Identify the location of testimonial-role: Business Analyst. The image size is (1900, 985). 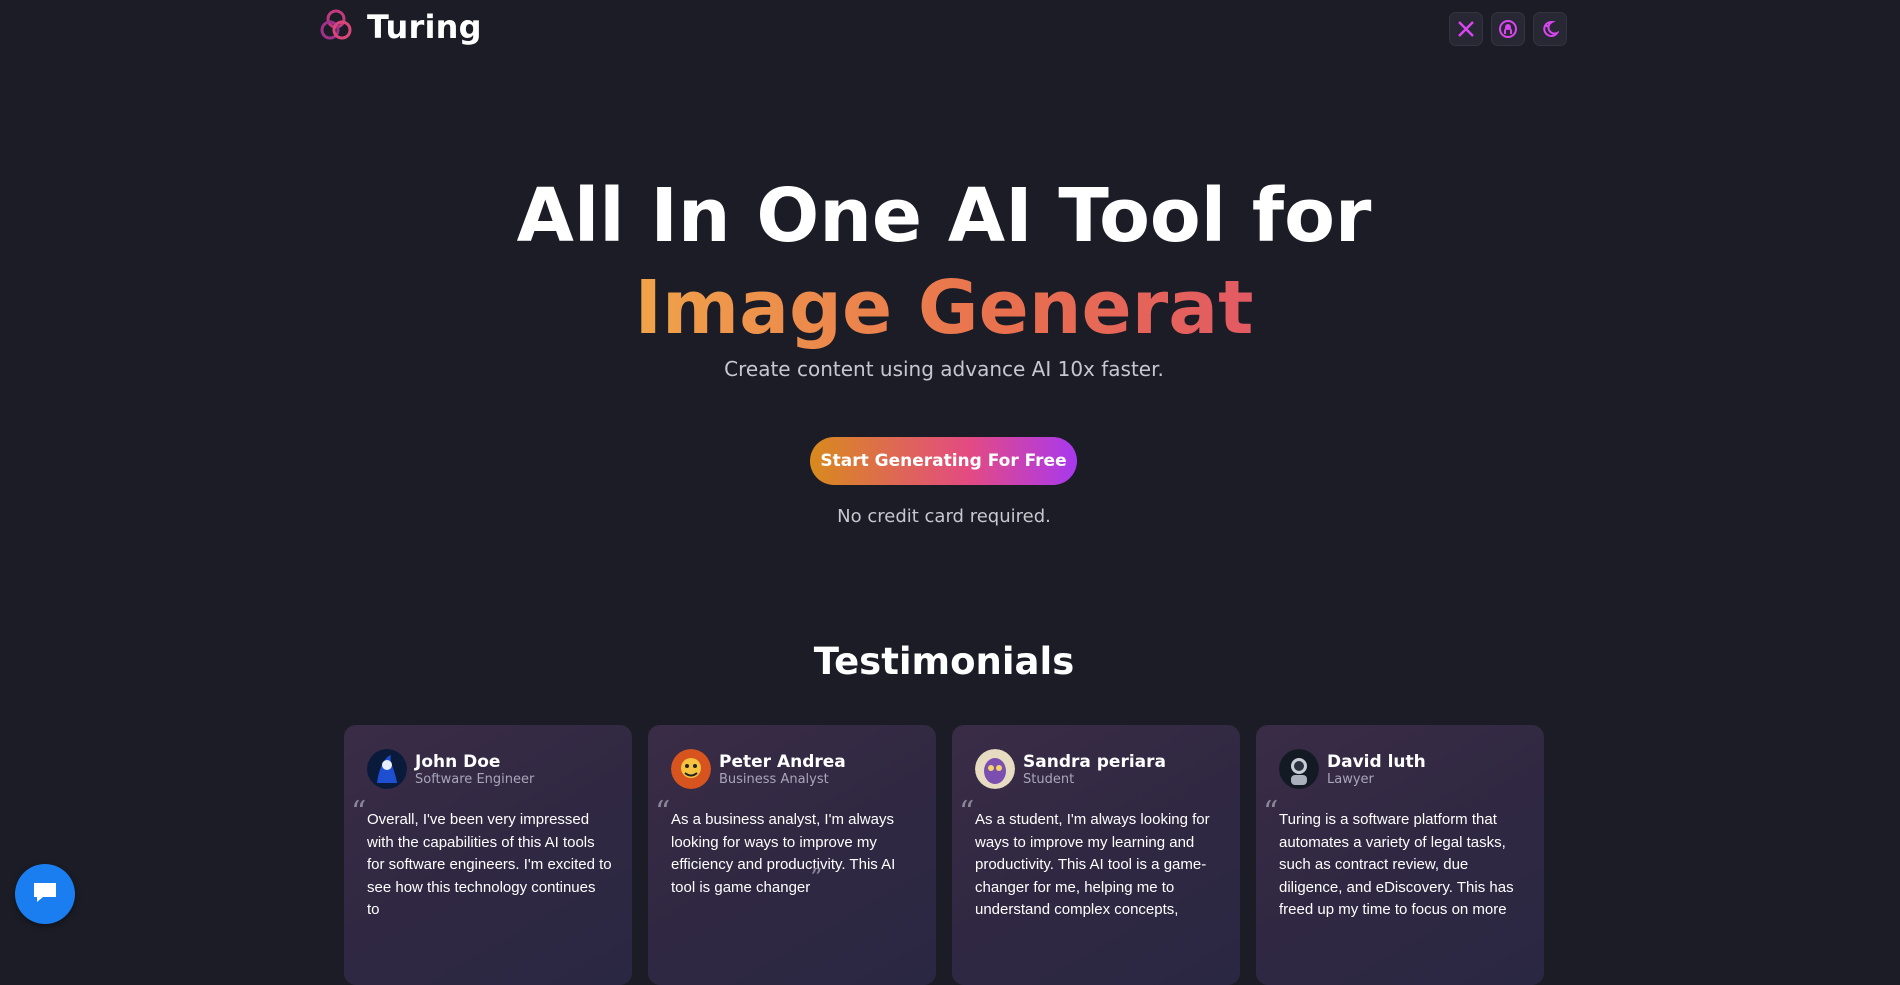
(774, 779).